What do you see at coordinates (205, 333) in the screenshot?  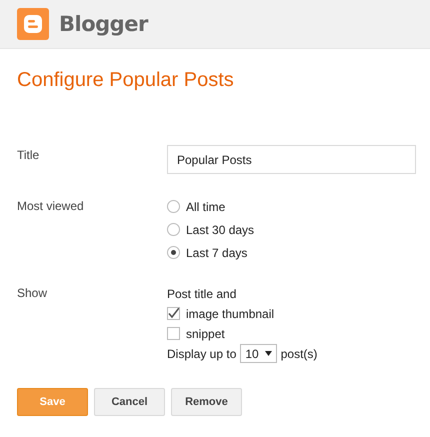 I see `option-label: snippet` at bounding box center [205, 333].